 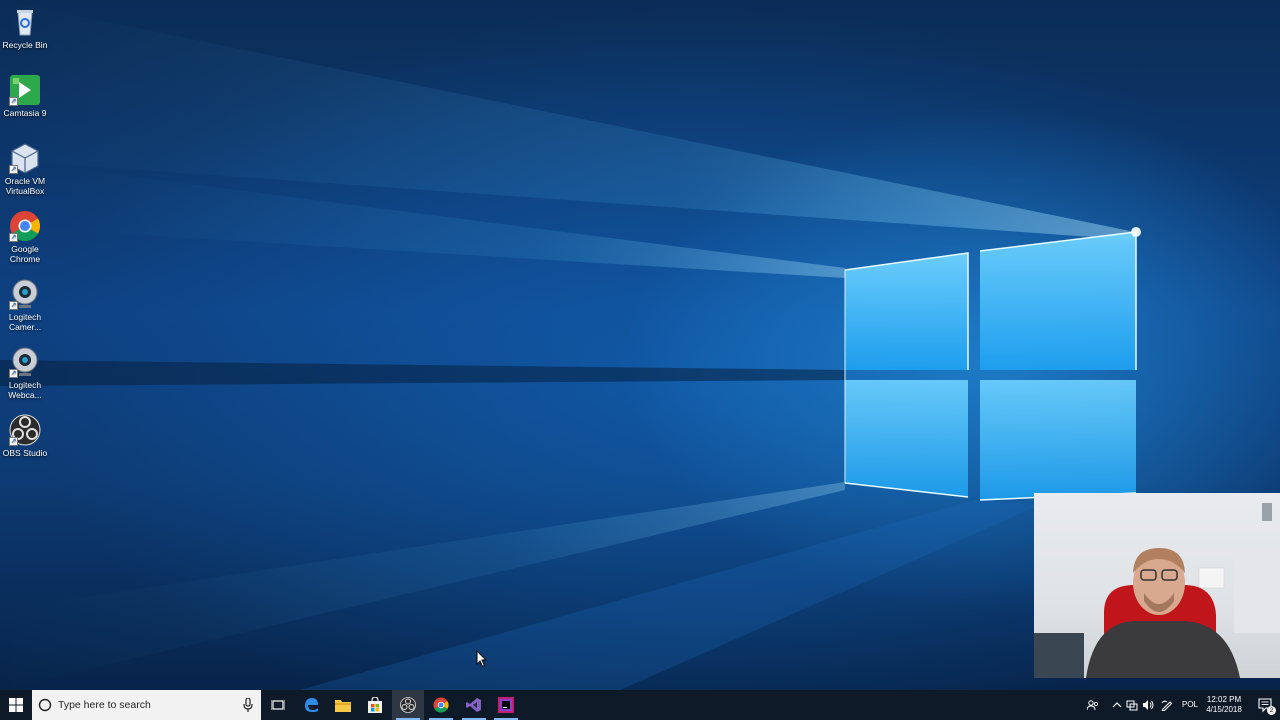 What do you see at coordinates (25, 254) in the screenshot?
I see `desktop-icon-label: Google Chrome` at bounding box center [25, 254].